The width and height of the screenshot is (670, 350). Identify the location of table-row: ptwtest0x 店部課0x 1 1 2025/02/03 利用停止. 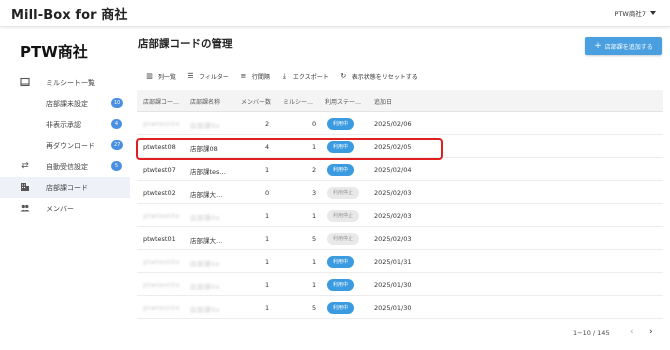
(400, 216).